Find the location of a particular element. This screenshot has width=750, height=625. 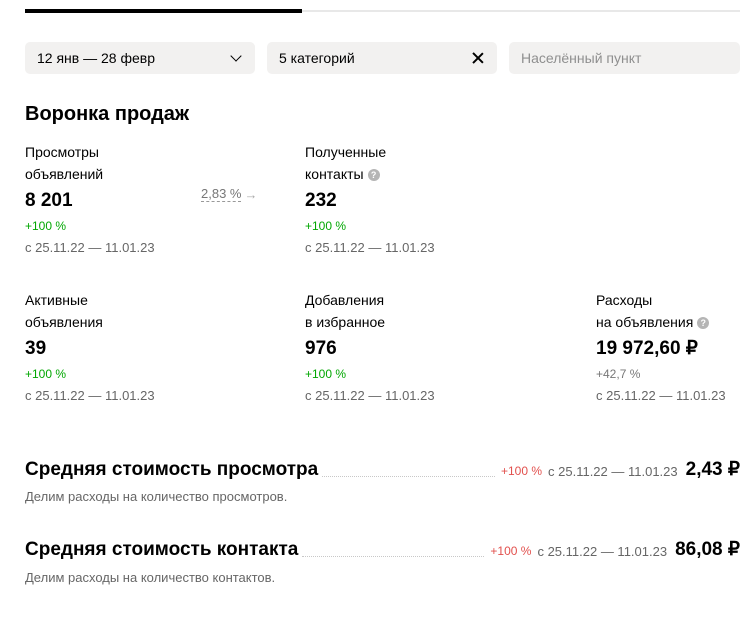

city-input is located at coordinates (624, 58).